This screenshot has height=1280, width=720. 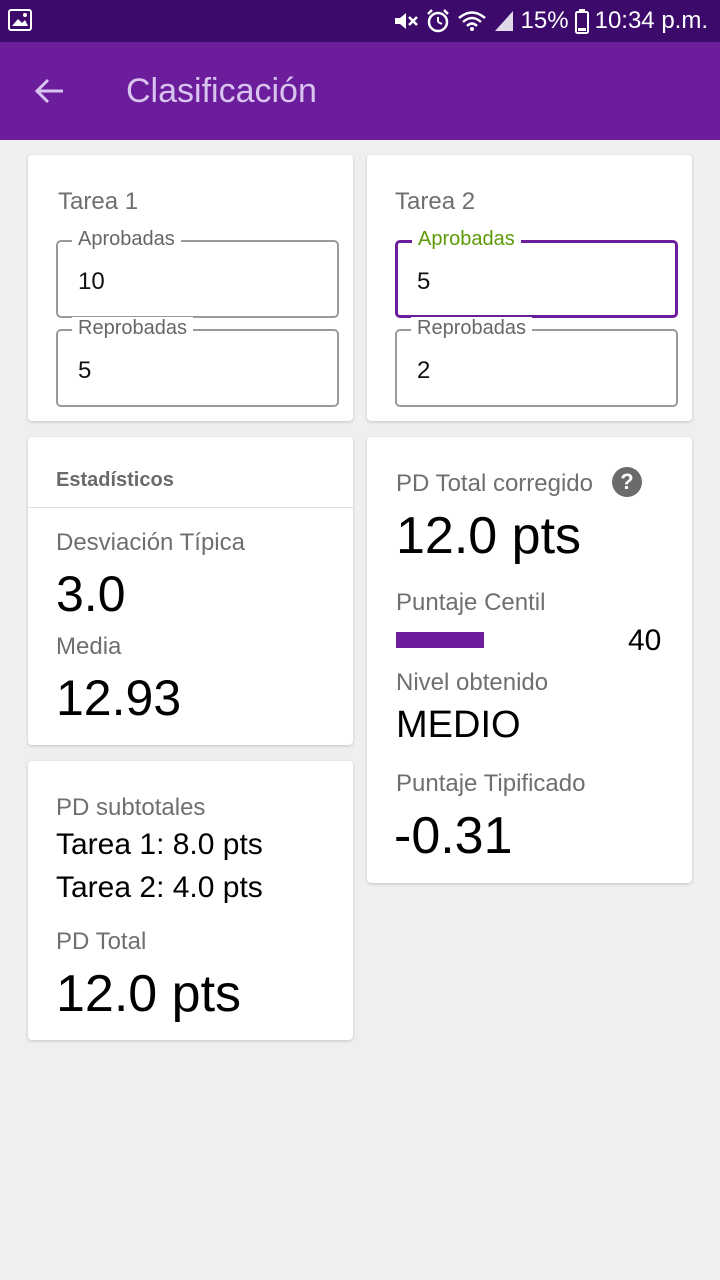 I want to click on status-icons: 15% 10:34 p.m., so click(x=550, y=21).